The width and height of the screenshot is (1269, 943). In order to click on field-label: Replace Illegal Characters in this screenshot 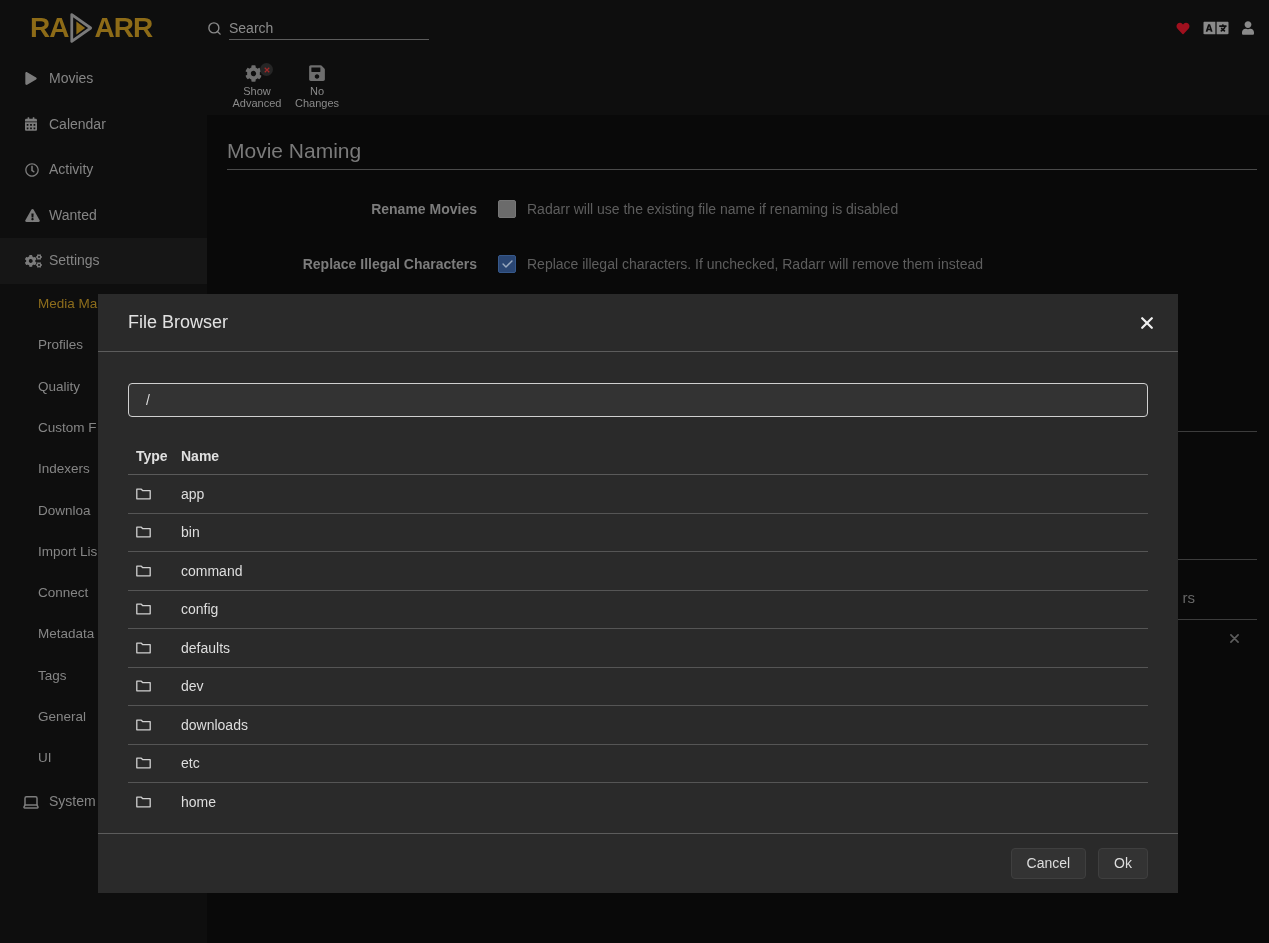, I will do `click(389, 264)`.